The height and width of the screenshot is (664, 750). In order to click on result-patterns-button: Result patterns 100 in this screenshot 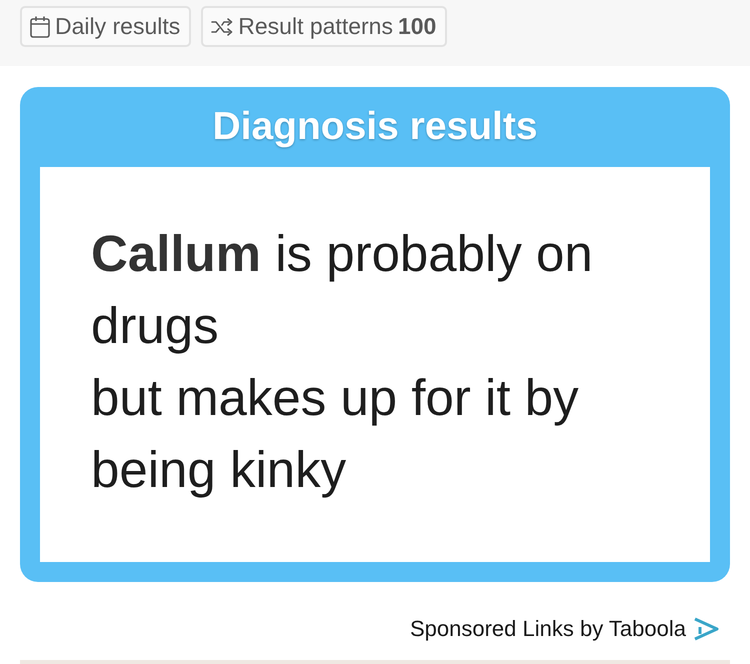, I will do `click(324, 26)`.